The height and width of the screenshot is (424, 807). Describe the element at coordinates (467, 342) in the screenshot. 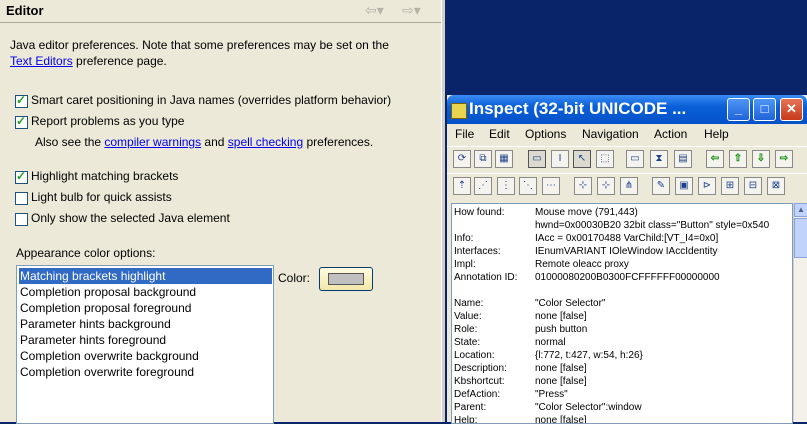

I see `field-key: State:` at that location.